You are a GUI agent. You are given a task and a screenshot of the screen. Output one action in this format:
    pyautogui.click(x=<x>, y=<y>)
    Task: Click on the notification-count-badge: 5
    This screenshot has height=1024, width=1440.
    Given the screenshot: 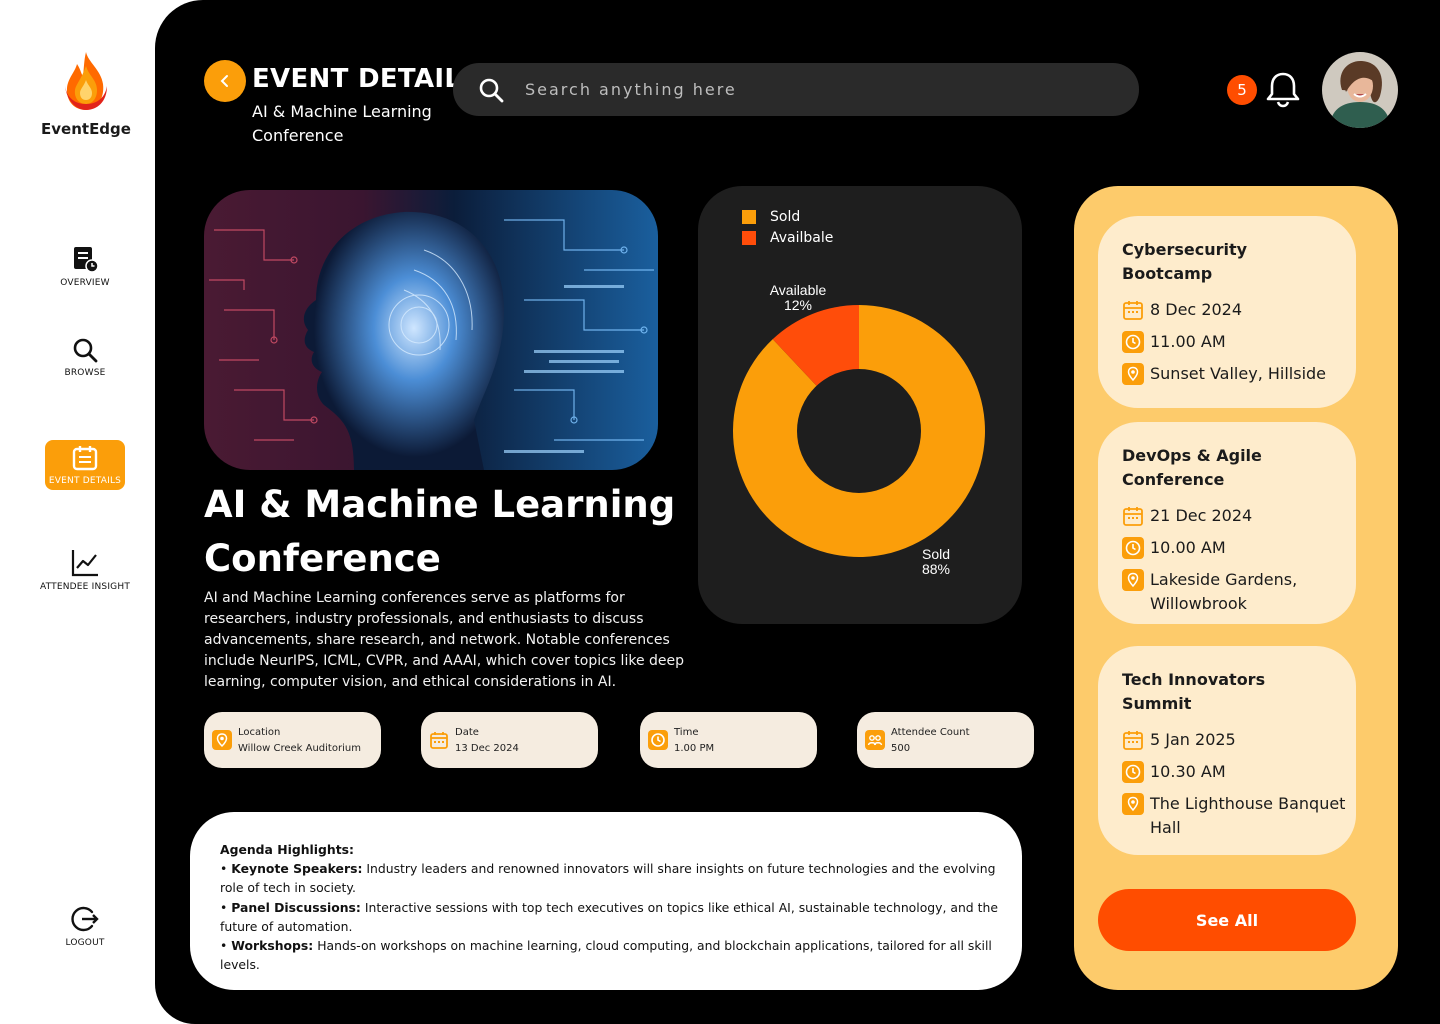 What is the action you would take?
    pyautogui.click(x=1242, y=90)
    